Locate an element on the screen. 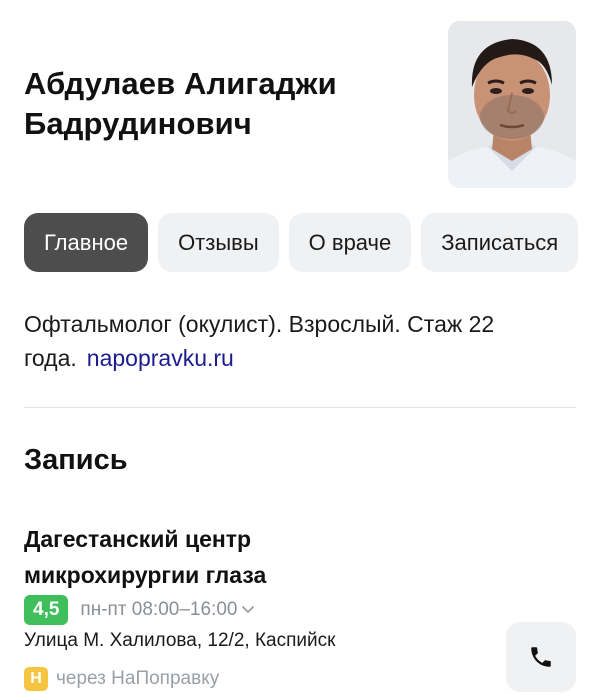 The image size is (600, 694). clinic-address: Улица М. Халилова, 12/2, Каспийск is located at coordinates (180, 640).